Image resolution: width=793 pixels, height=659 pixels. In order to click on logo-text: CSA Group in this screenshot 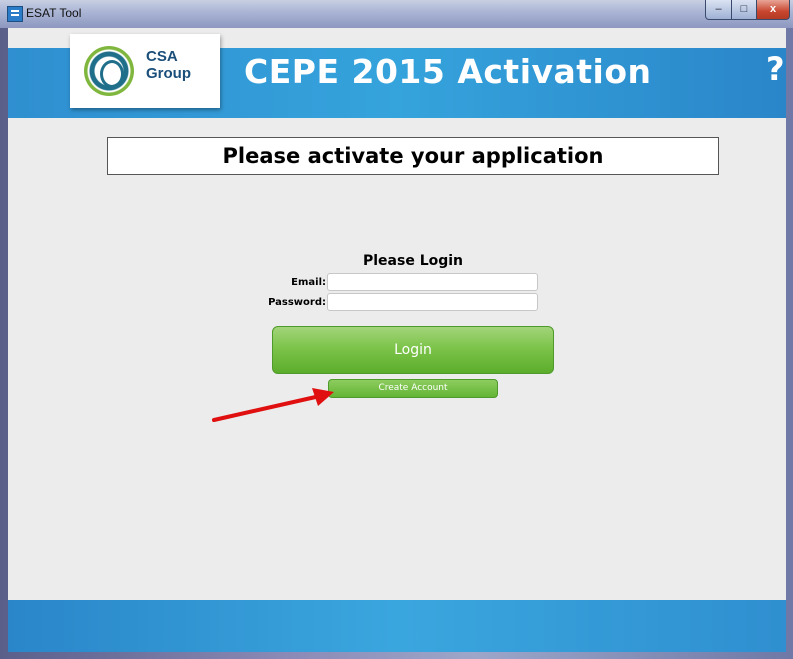, I will do `click(168, 65)`.